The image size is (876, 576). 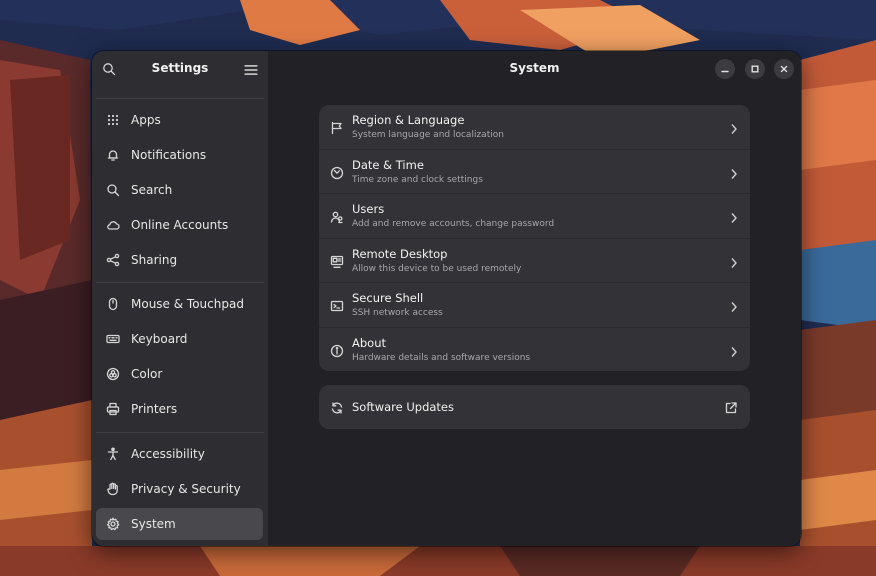 I want to click on accessibility-icon, so click(x=113, y=454).